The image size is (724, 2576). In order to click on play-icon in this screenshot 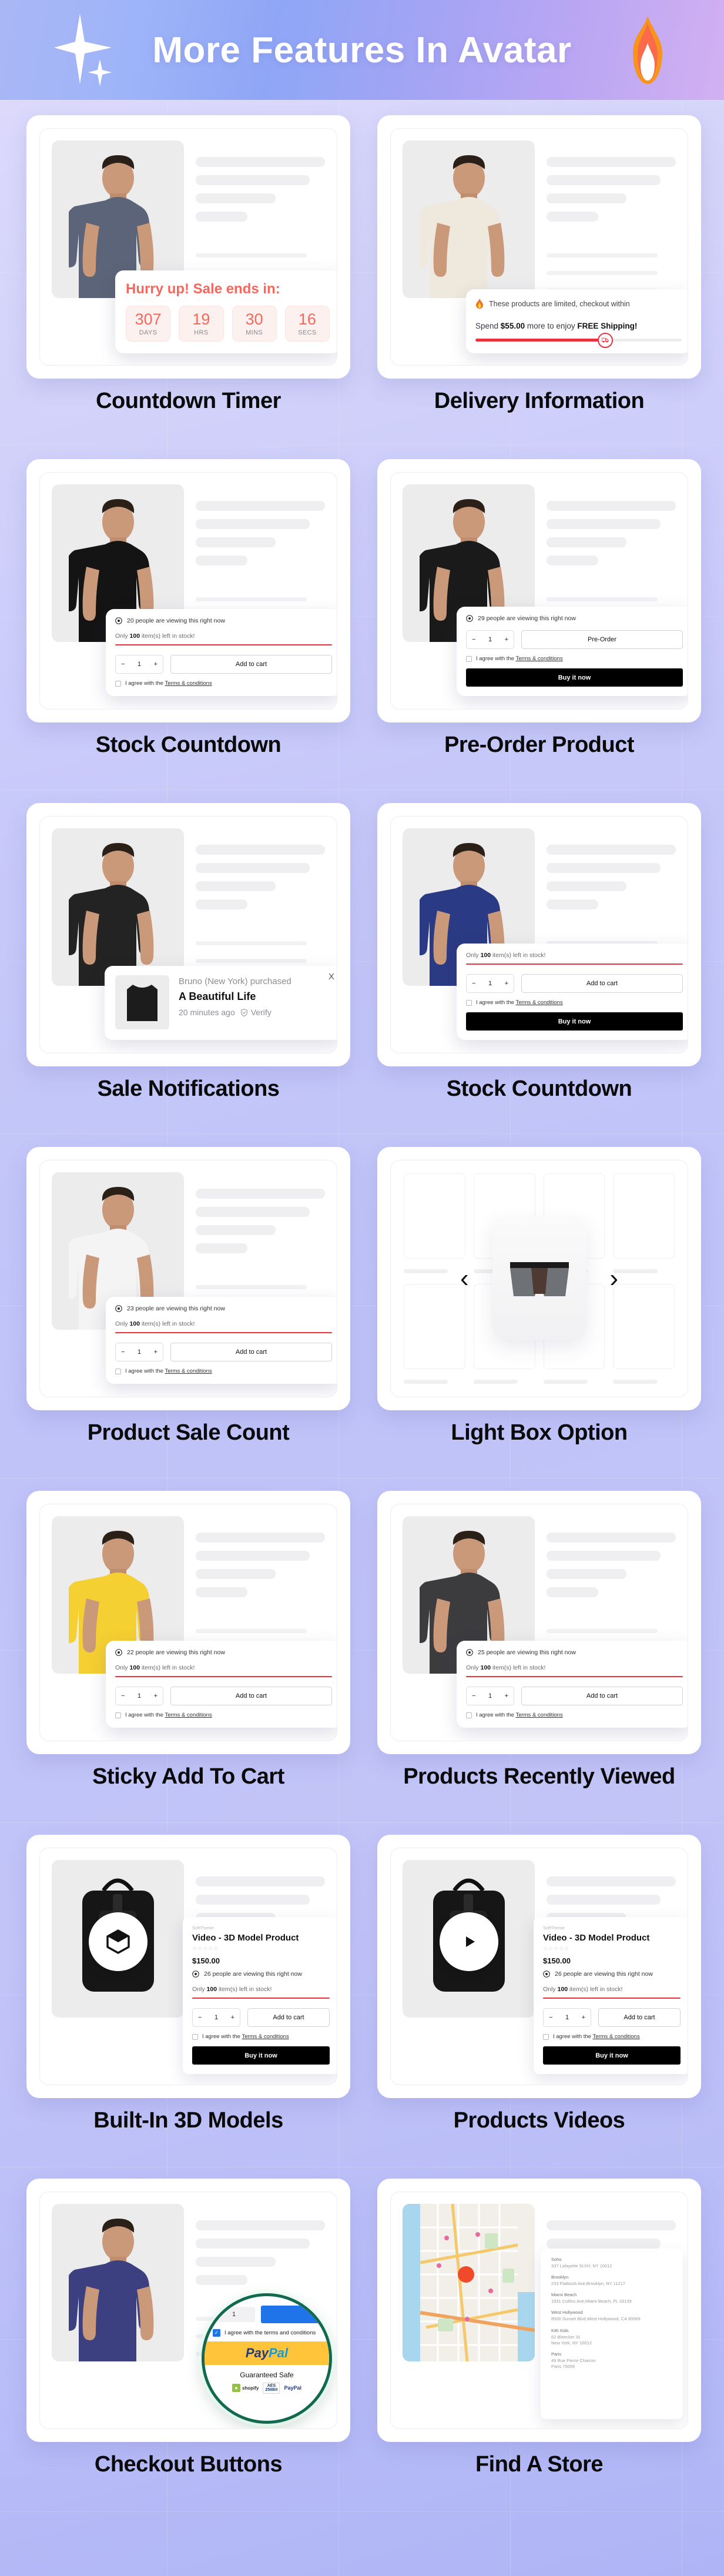, I will do `click(468, 1942)`.